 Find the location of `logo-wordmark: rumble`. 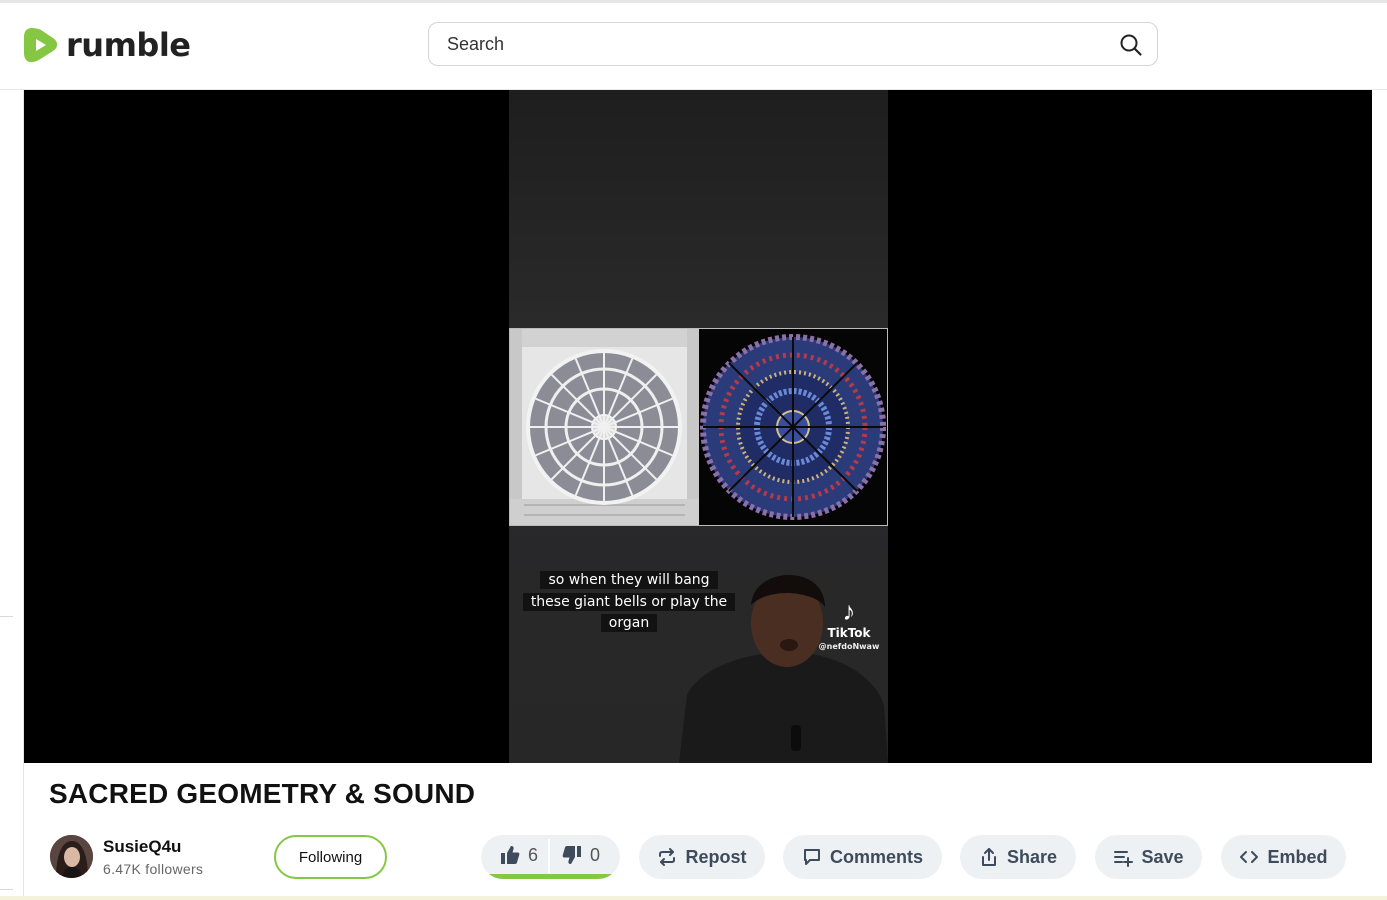

logo-wordmark: rumble is located at coordinates (128, 45).